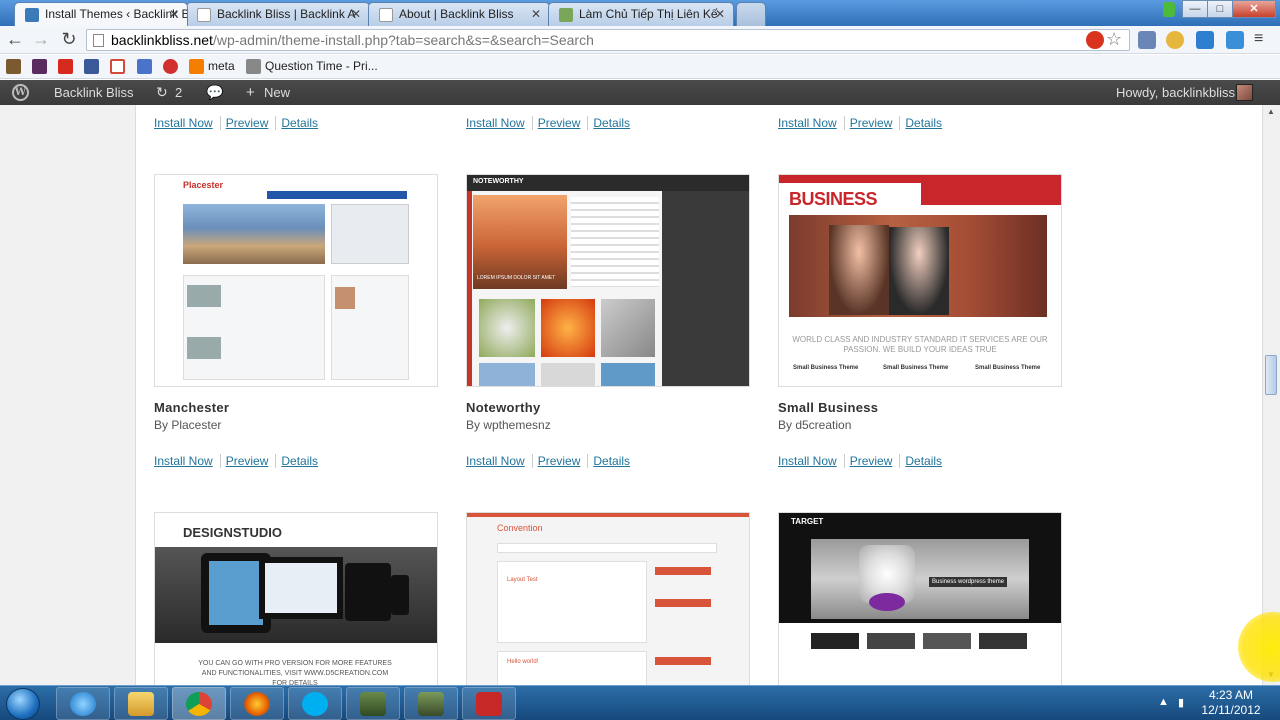 The height and width of the screenshot is (720, 1280). Describe the element at coordinates (101, 14) in the screenshot. I see `tab-install-themes: Install Themes ‹ Backlink B ✕` at that location.